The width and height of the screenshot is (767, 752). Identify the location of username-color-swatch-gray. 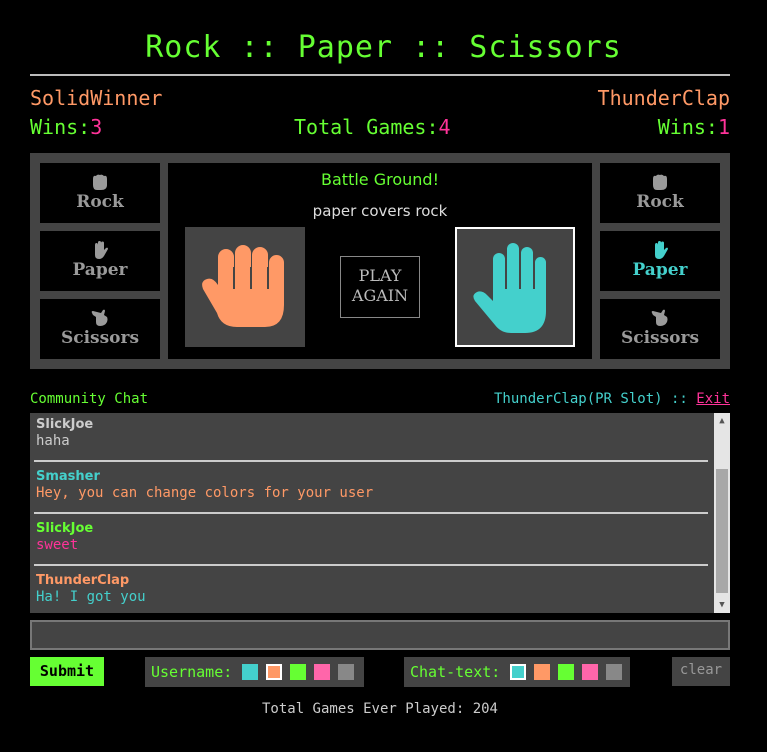
(346, 672).